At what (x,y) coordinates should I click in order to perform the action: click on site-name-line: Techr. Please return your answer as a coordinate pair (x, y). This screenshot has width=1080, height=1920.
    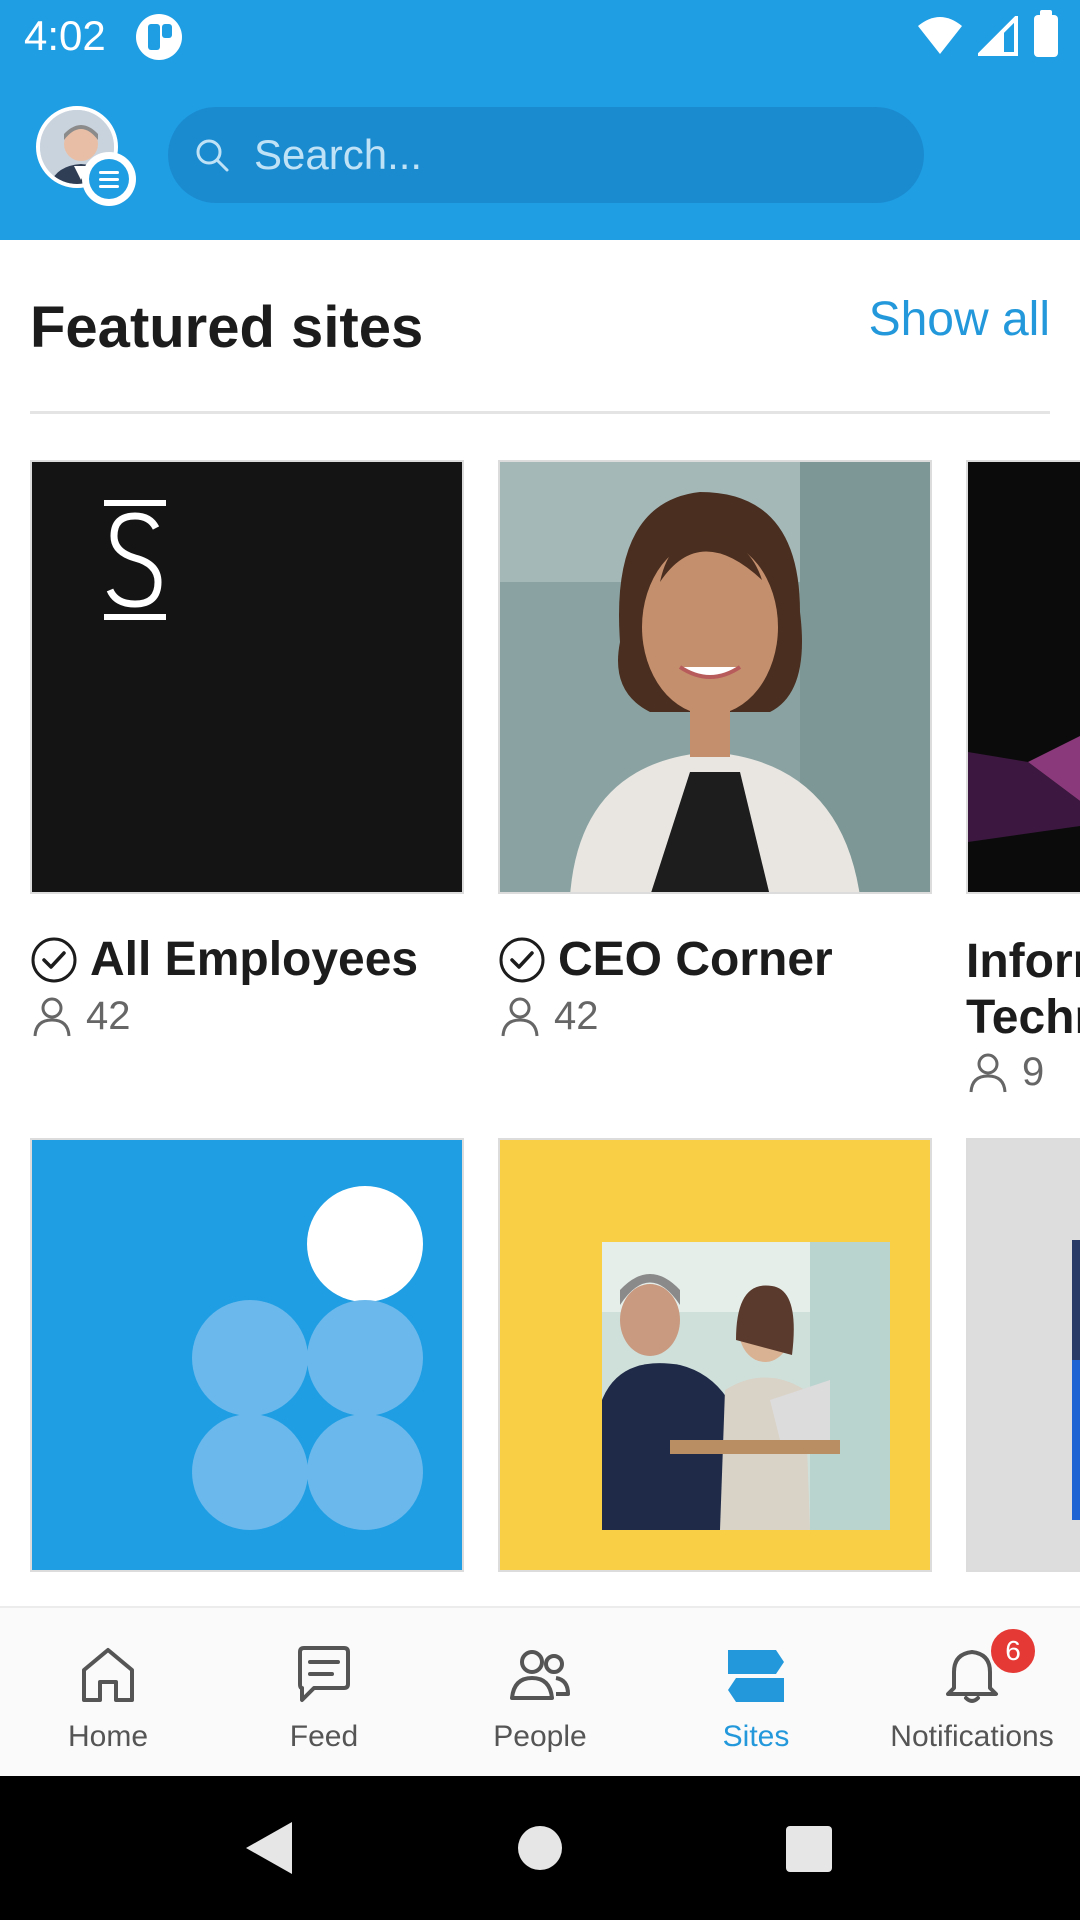
    Looking at the image, I should click on (1023, 1017).